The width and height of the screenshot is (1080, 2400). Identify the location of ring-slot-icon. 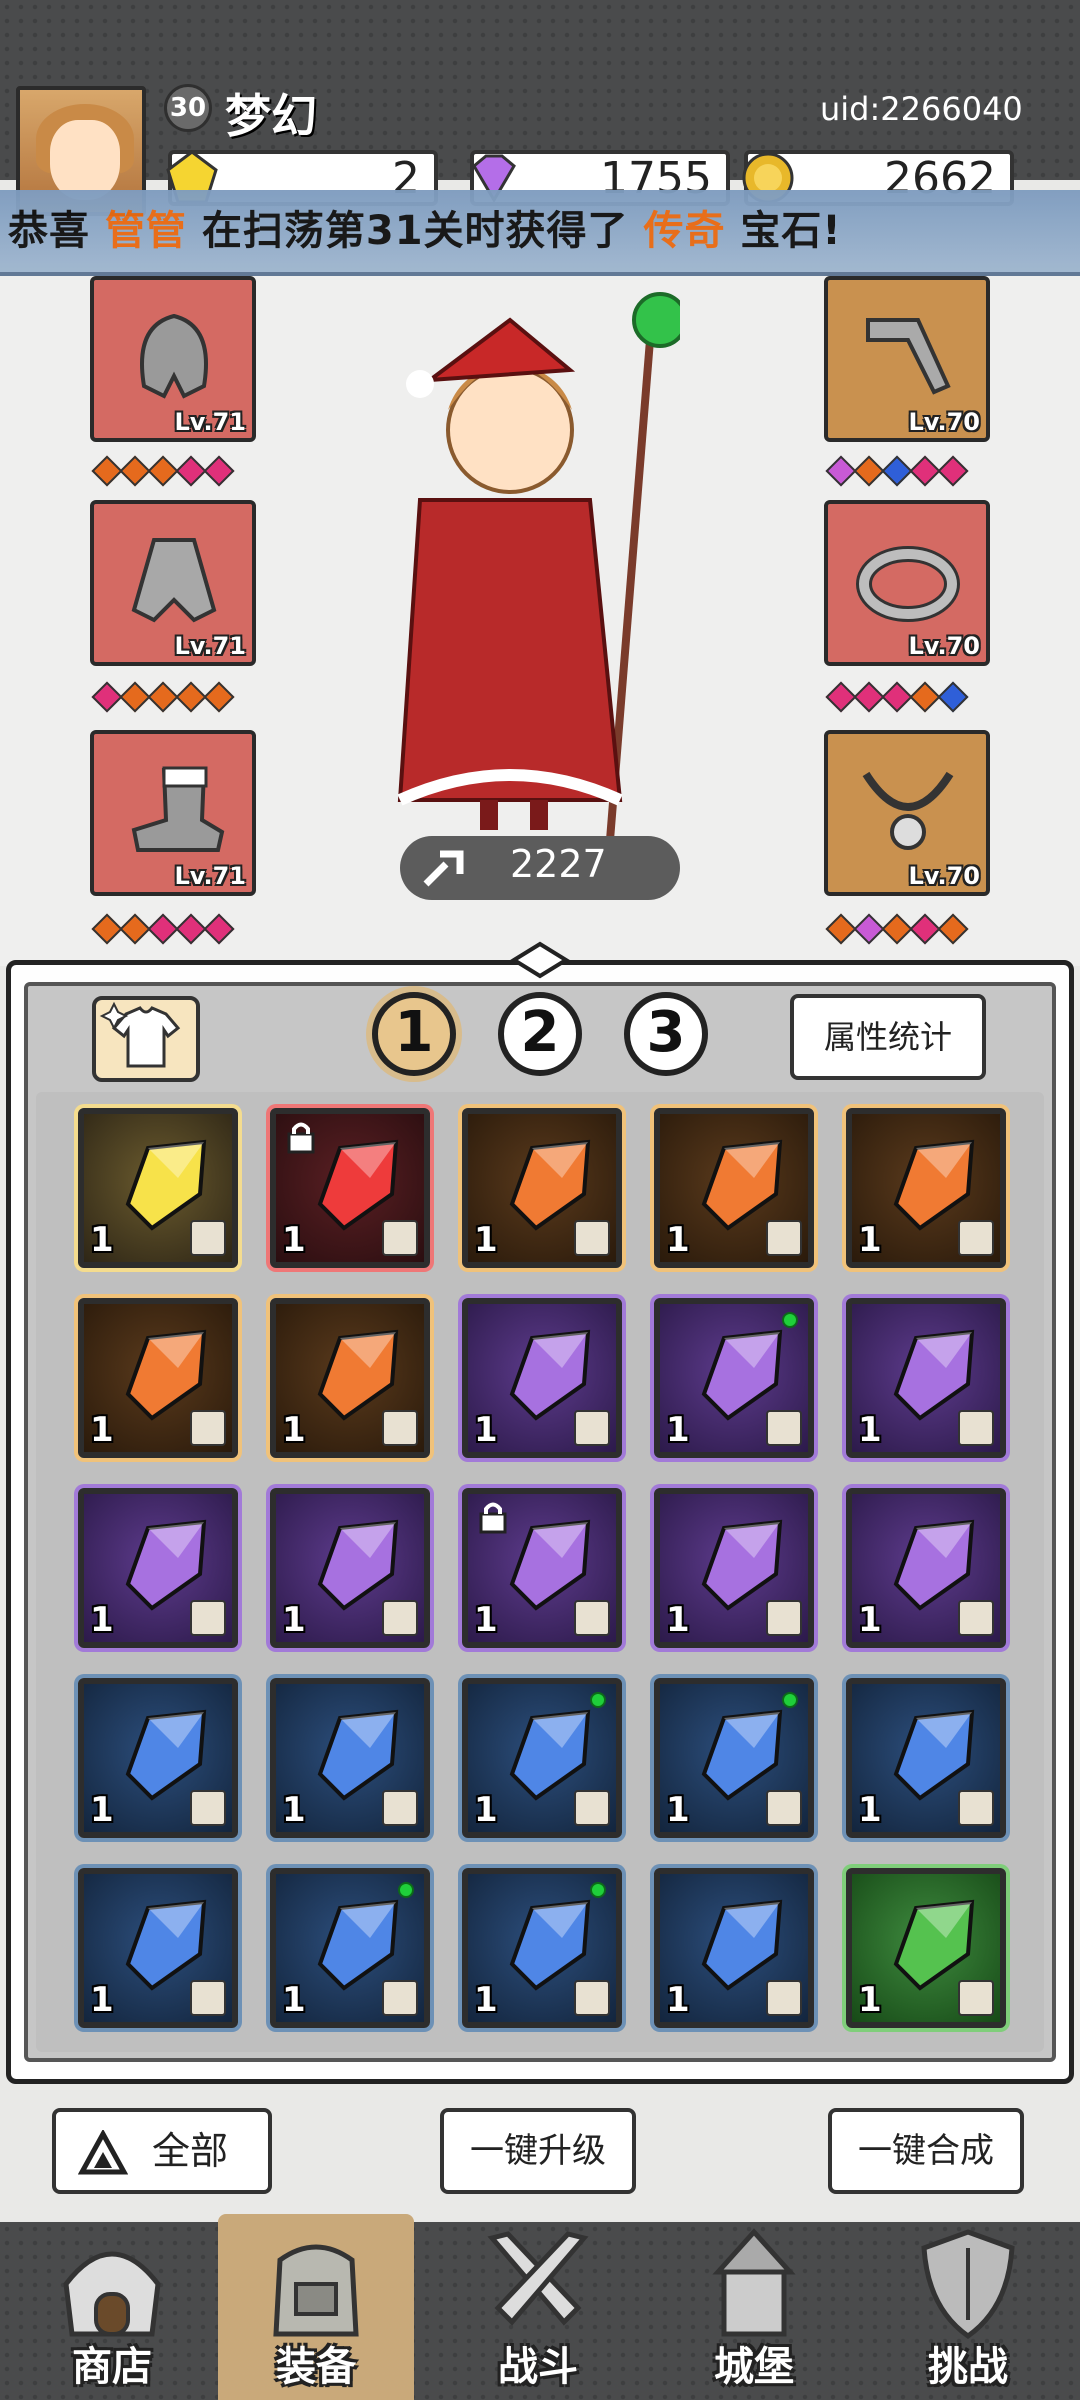
(592, 1998).